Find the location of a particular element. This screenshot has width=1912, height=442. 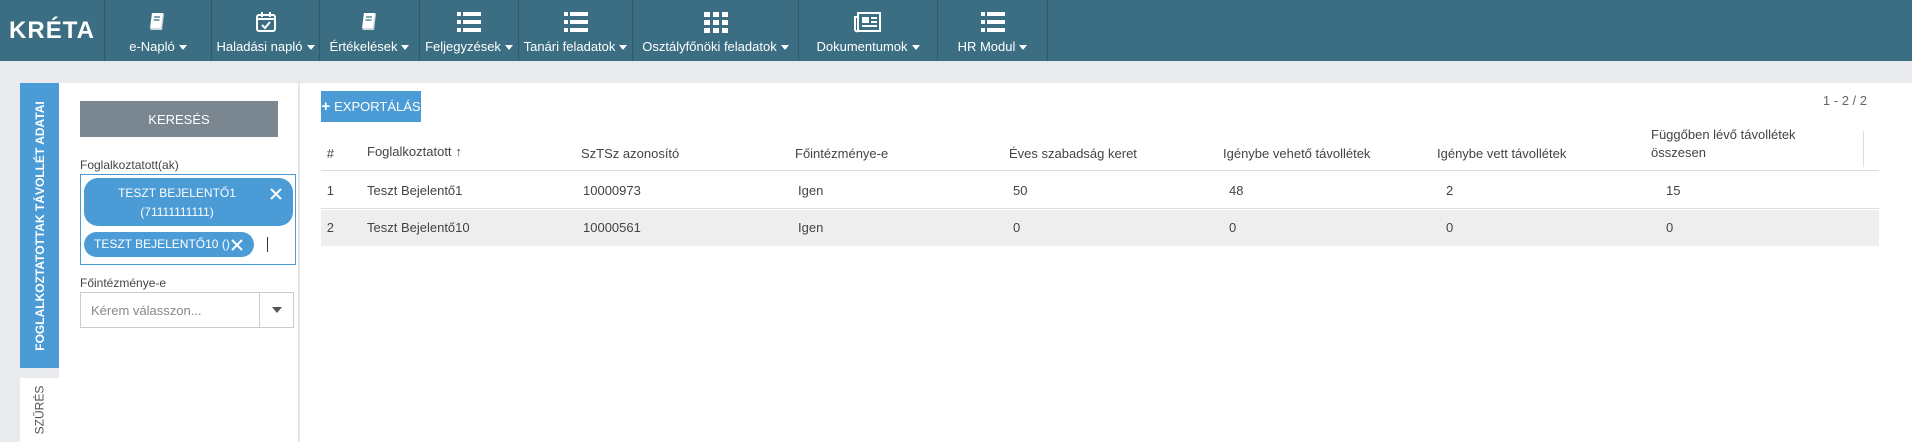

text-cursor is located at coordinates (267, 244).